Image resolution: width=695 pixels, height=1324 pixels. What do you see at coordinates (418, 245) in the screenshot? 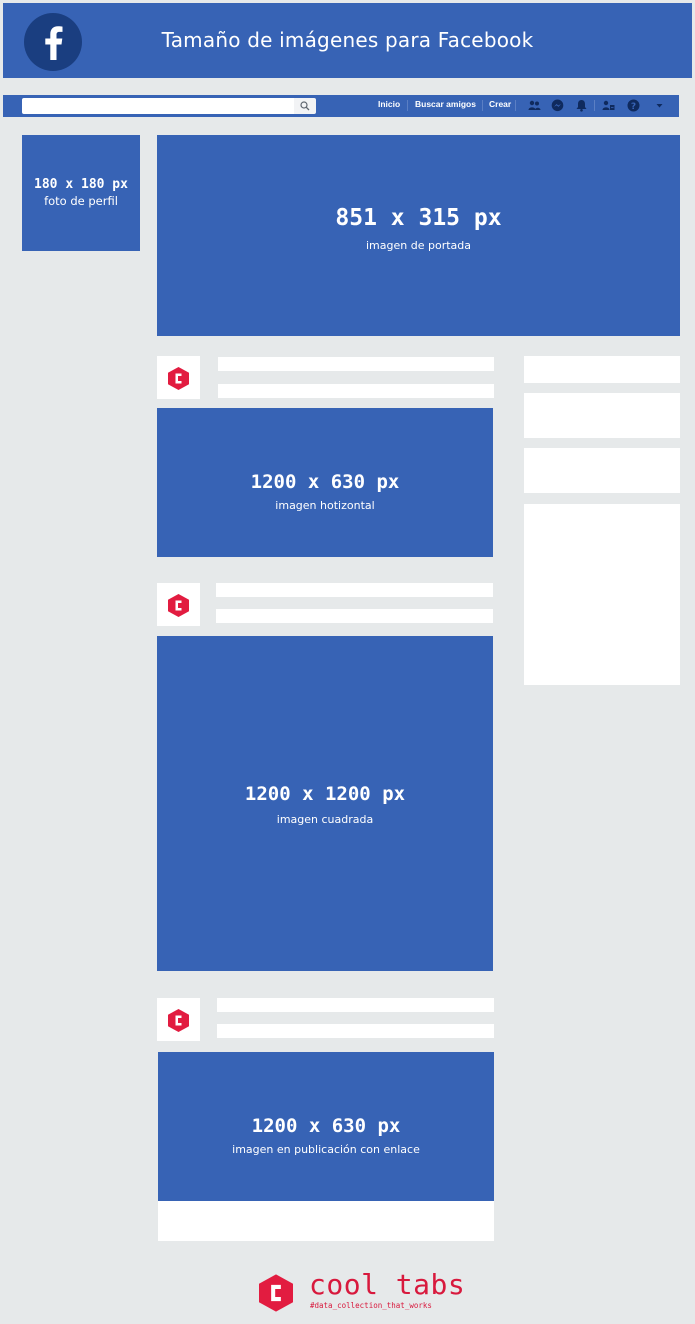
I see `cover-photo-label: imagen de portada` at bounding box center [418, 245].